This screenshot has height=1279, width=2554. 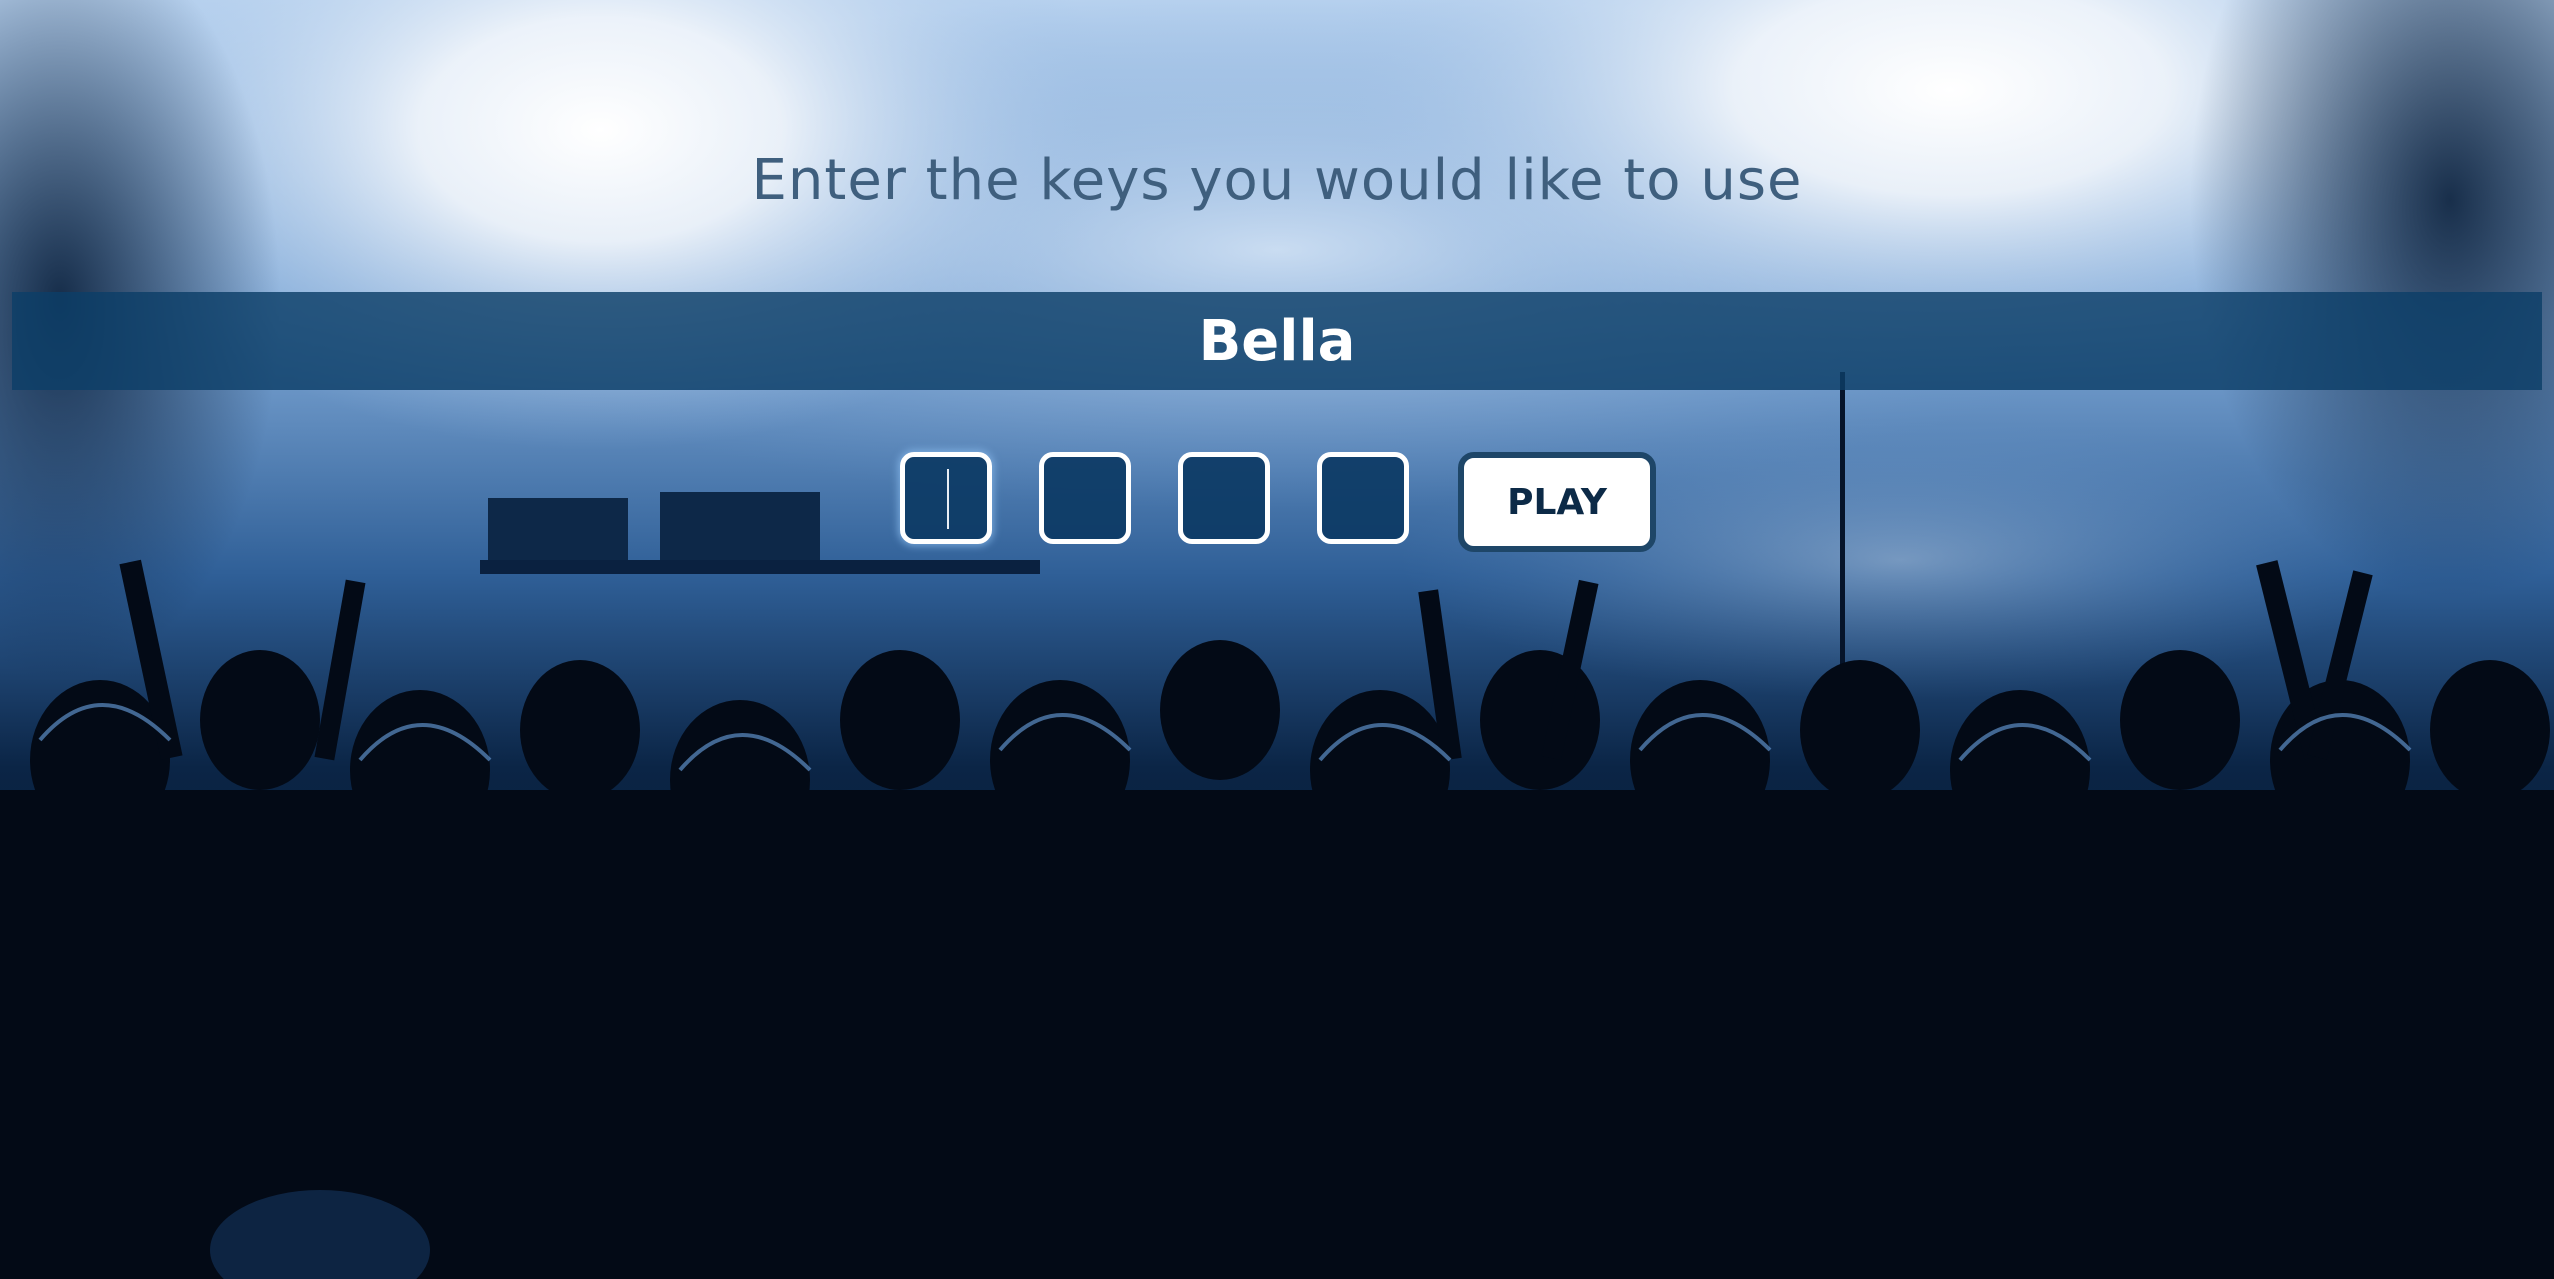 I want to click on player-name: Bella, so click(x=1277, y=341).